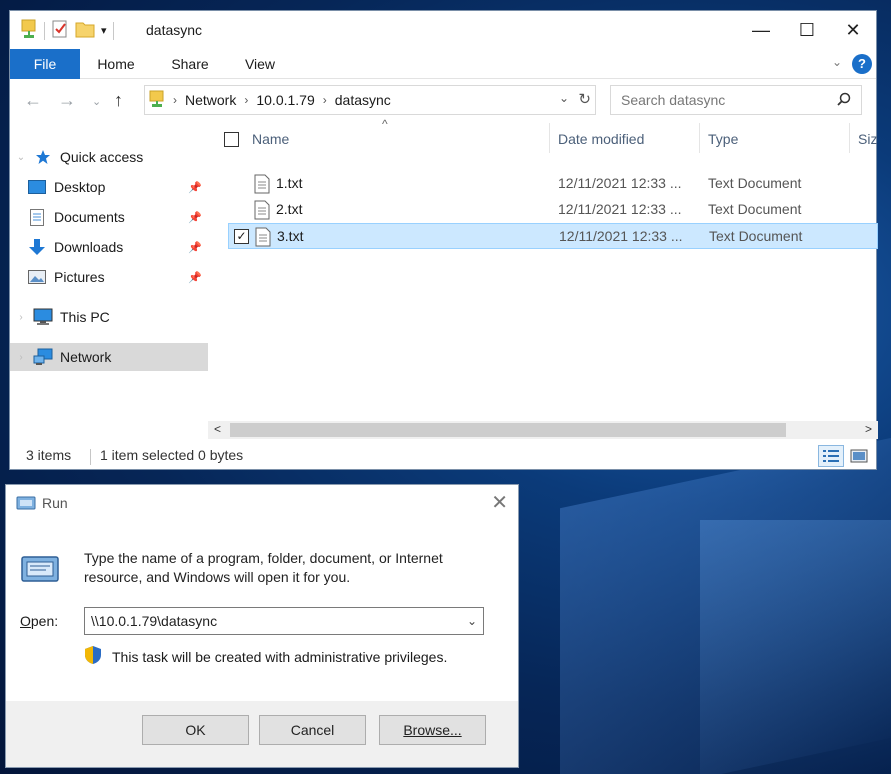 Image resolution: width=891 pixels, height=774 pixels. Describe the element at coordinates (25, 621) in the screenshot. I see `open-label-accelerator: O` at that location.